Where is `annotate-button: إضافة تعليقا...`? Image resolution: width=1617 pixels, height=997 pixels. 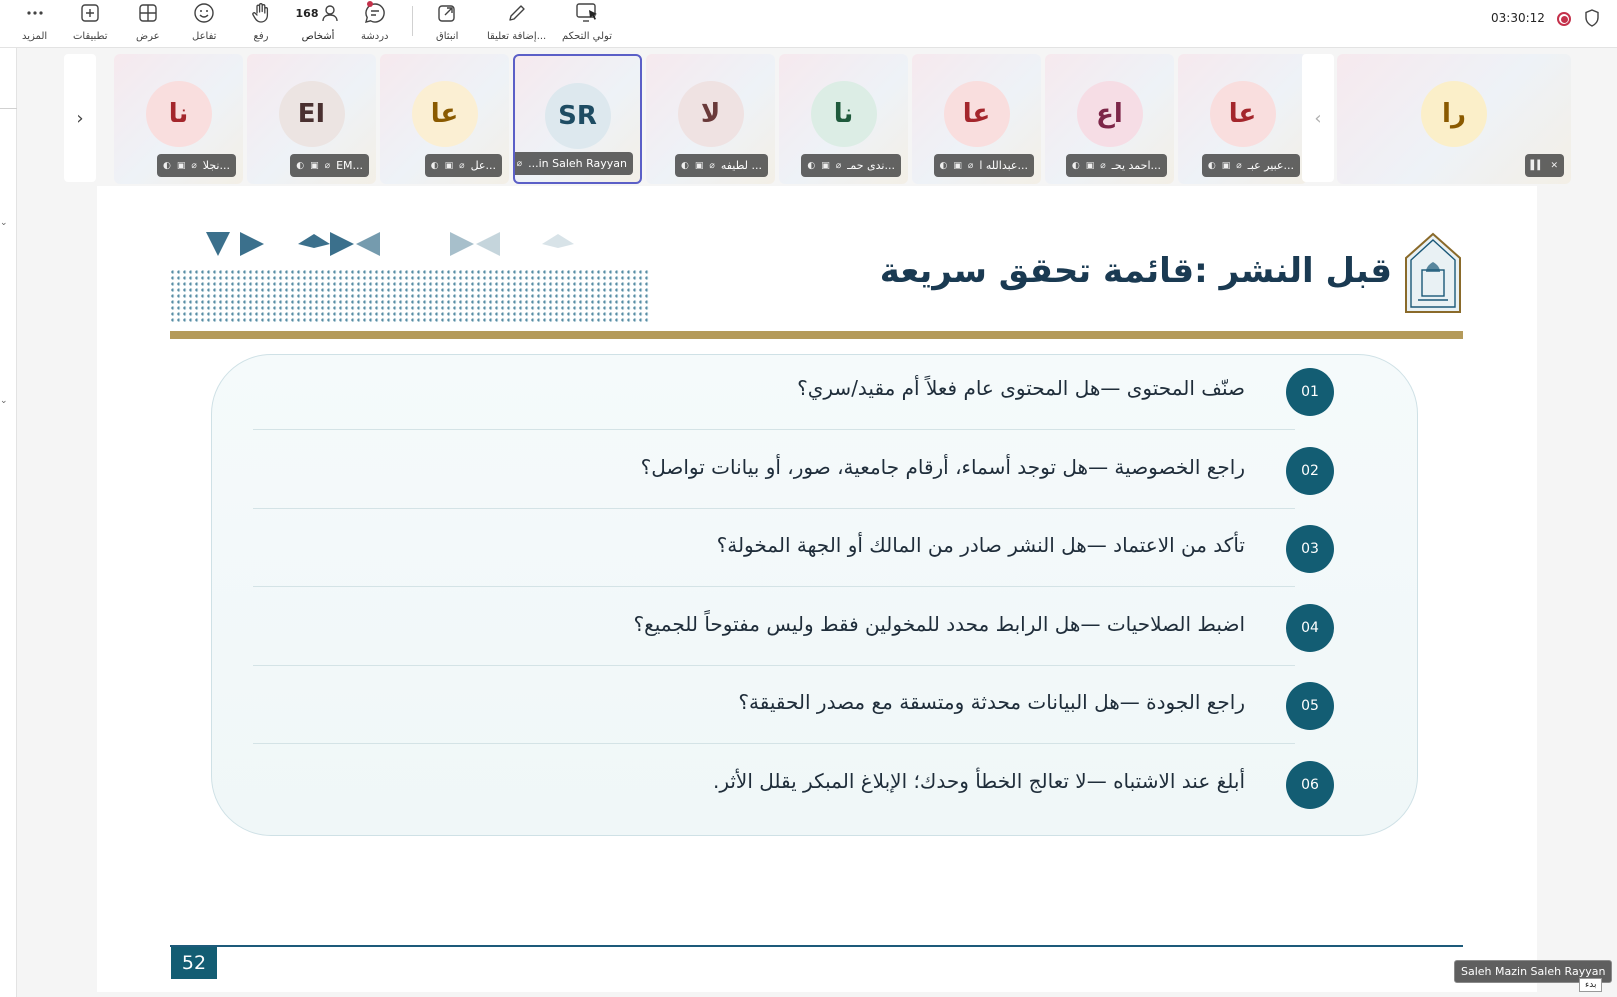 annotate-button: إضافة تعليقا... is located at coordinates (516, 22).